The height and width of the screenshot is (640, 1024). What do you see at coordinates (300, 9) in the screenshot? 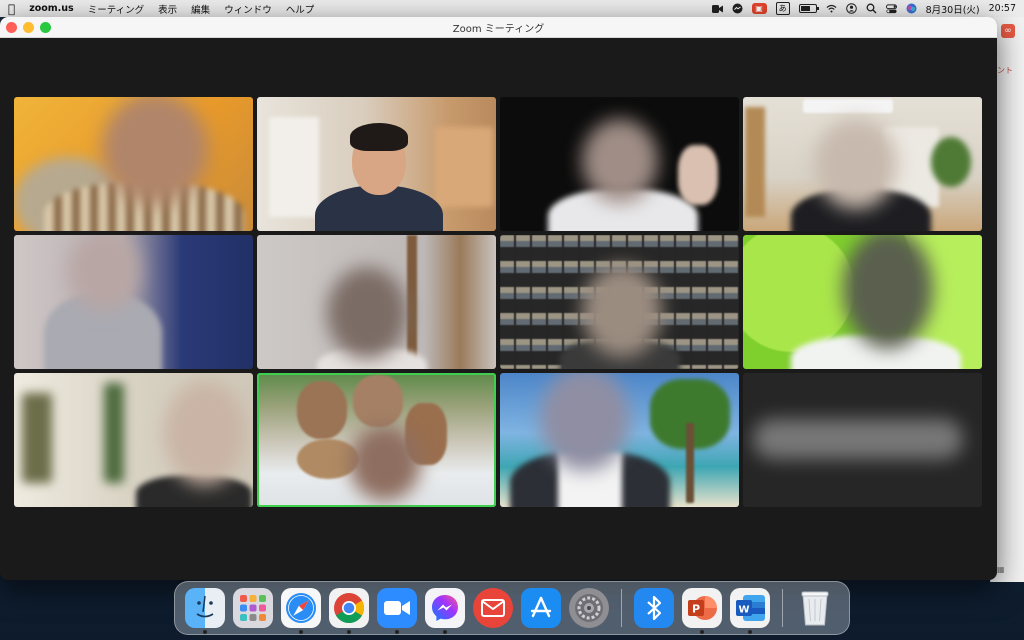
I see `menu-help: ヘルプ` at bounding box center [300, 9].